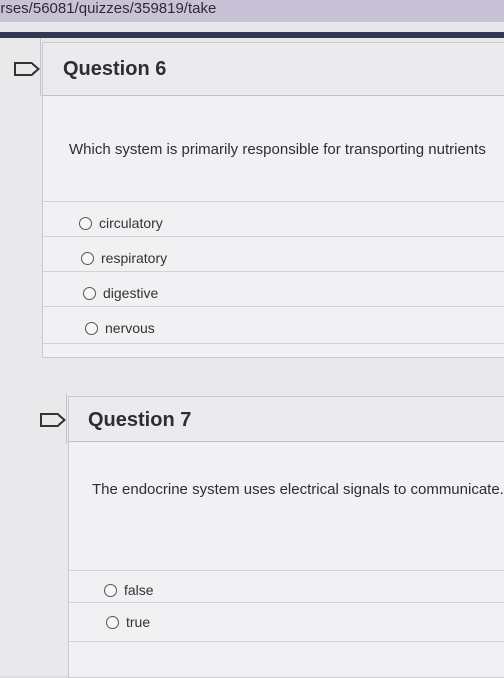 The height and width of the screenshot is (678, 504). Describe the element at coordinates (273, 325) in the screenshot. I see `answer-option: nervous` at that location.